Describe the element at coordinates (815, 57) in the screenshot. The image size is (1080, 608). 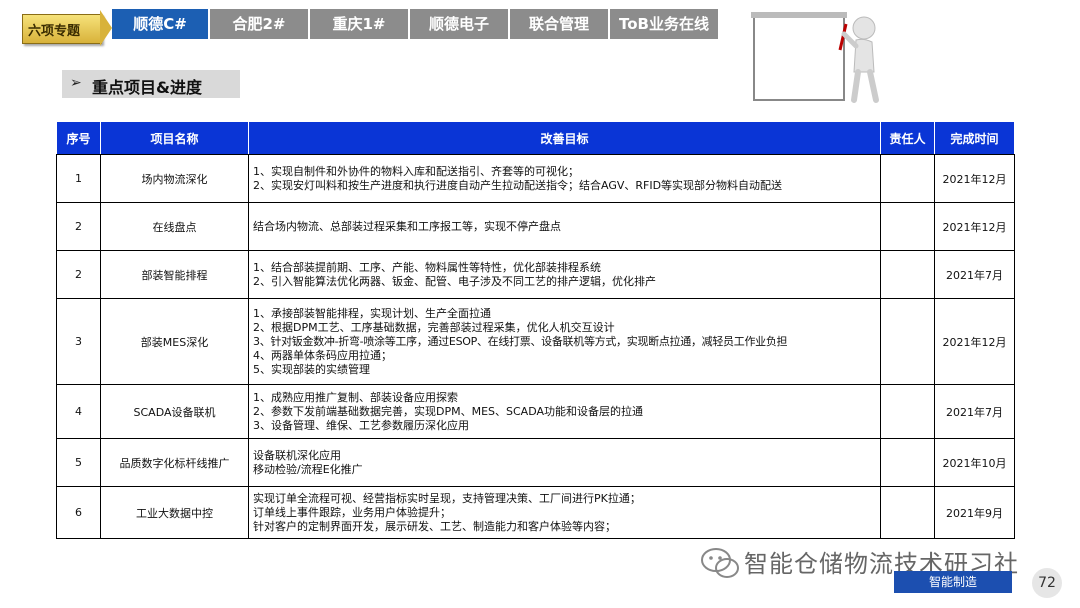
I see `whiteboard-figure-illustration` at that location.